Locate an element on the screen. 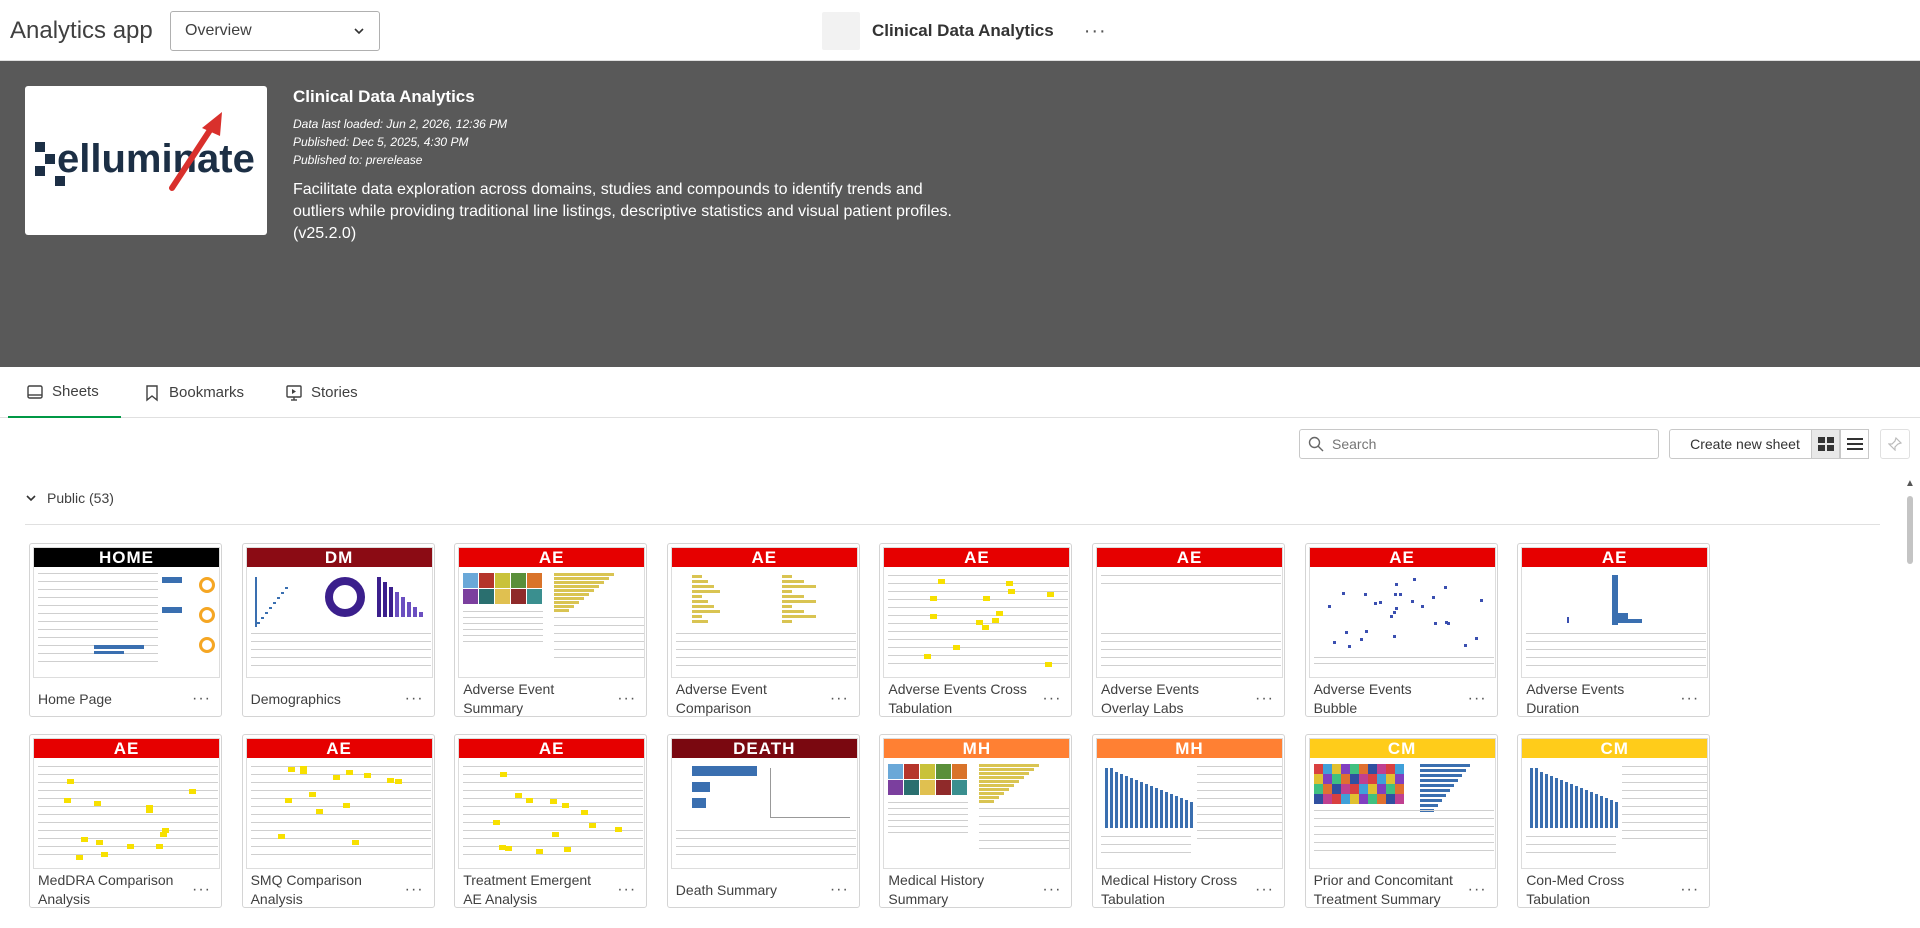 The image size is (1920, 928). sheet-card: AE SMQ Comparison Analysis ··· is located at coordinates (338, 821).